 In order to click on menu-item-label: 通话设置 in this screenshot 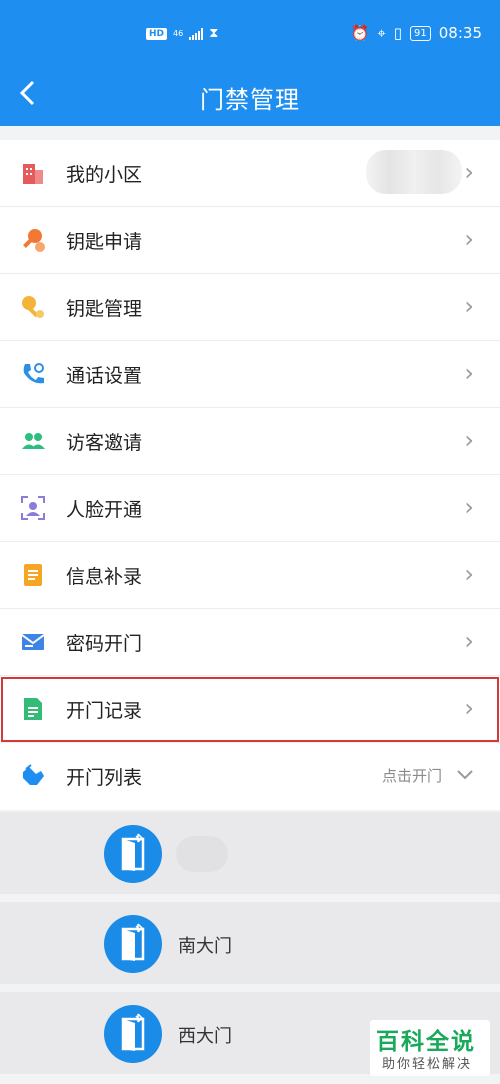, I will do `click(104, 376)`.